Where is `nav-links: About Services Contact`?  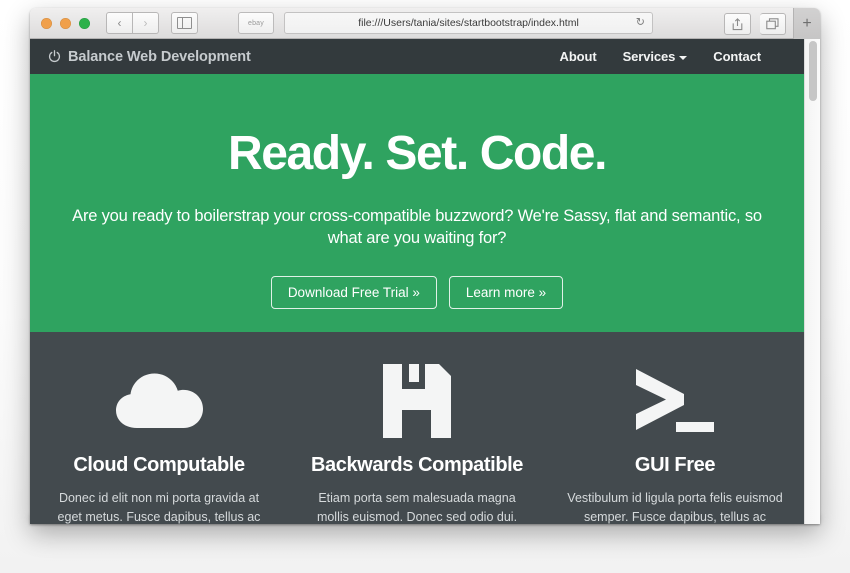
nav-links: About Services Contact is located at coordinates (673, 56).